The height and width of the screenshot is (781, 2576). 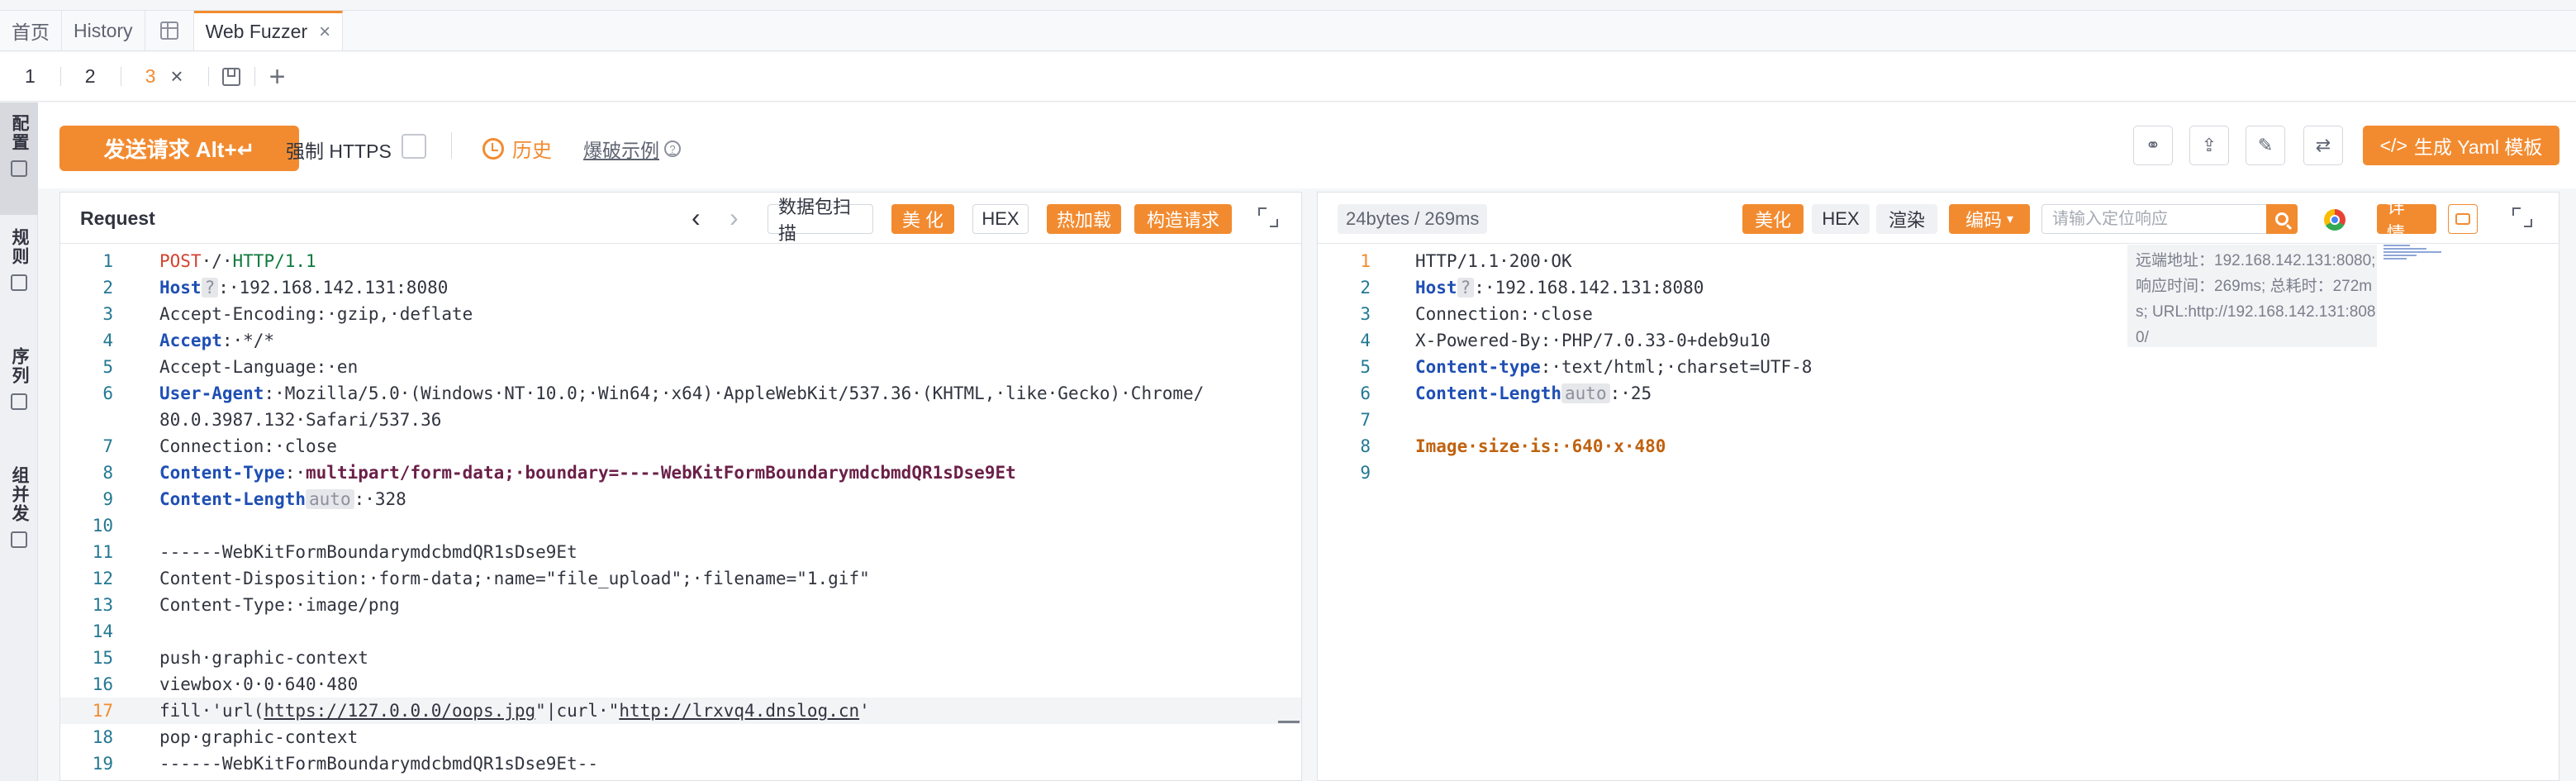 What do you see at coordinates (2417, 269) in the screenshot?
I see `minimap` at bounding box center [2417, 269].